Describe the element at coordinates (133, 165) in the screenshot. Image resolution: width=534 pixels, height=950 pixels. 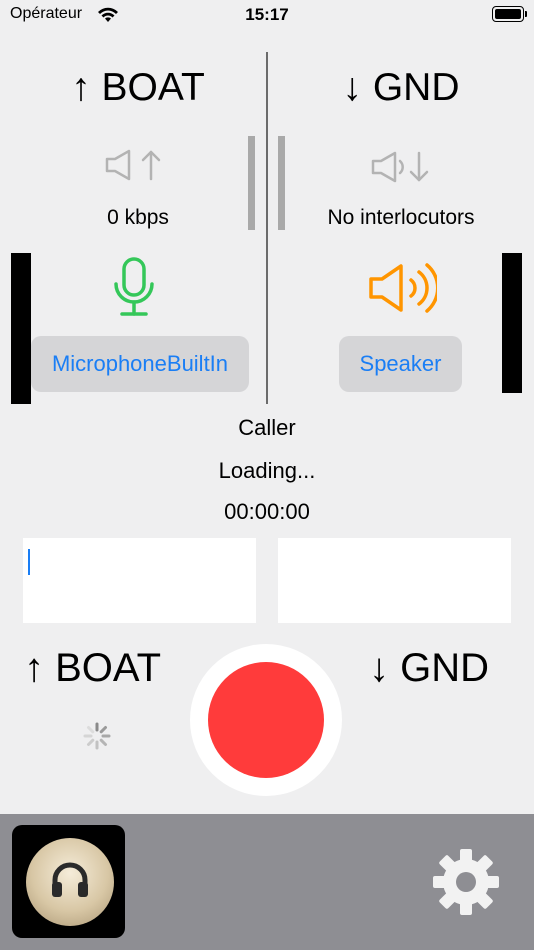
I see `speaker-up-icon` at that location.